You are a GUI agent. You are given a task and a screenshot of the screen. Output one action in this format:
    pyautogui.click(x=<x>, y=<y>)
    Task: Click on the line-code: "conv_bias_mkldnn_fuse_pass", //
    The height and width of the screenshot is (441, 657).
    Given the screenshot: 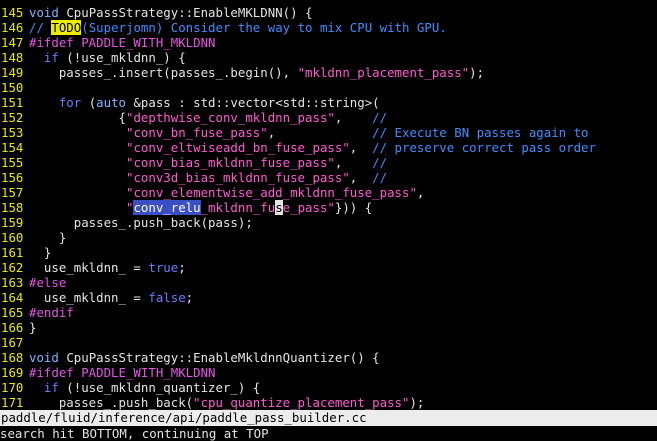 What is the action you would take?
    pyautogui.click(x=208, y=162)
    